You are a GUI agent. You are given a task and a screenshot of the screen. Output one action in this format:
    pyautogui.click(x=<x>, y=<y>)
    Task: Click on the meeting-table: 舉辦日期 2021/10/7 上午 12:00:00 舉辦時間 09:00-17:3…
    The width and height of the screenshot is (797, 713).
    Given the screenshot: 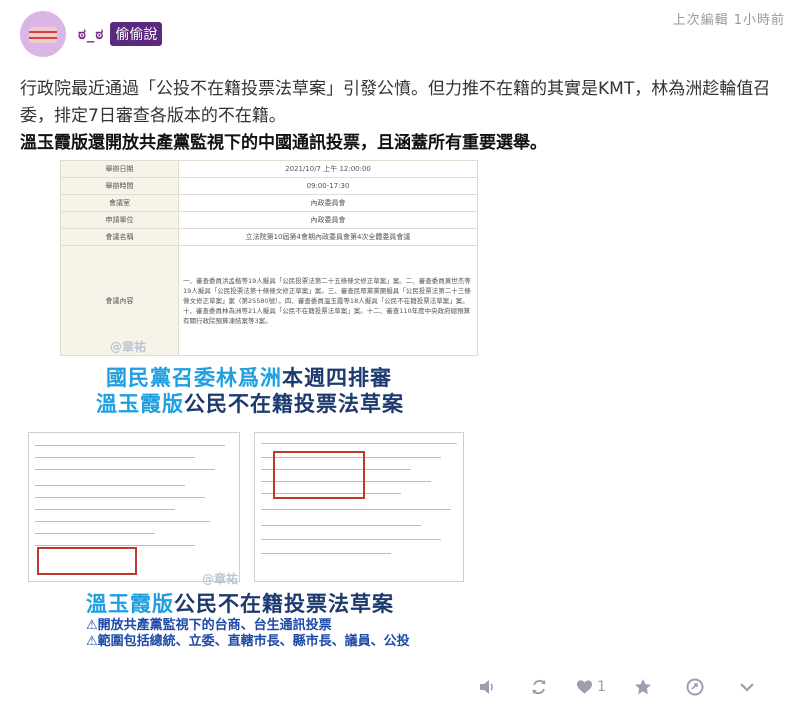 What is the action you would take?
    pyautogui.click(x=269, y=258)
    